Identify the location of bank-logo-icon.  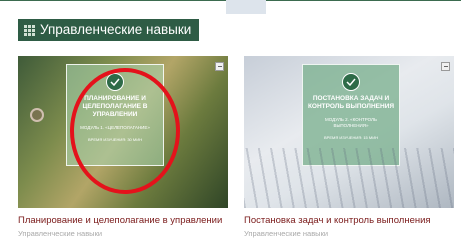
(351, 82).